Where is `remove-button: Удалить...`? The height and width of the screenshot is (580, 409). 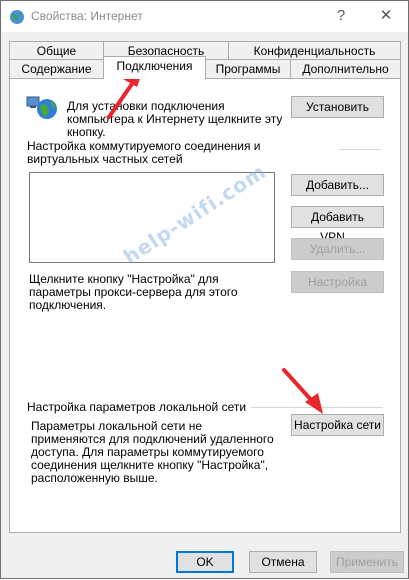 remove-button: Удалить... is located at coordinates (337, 249).